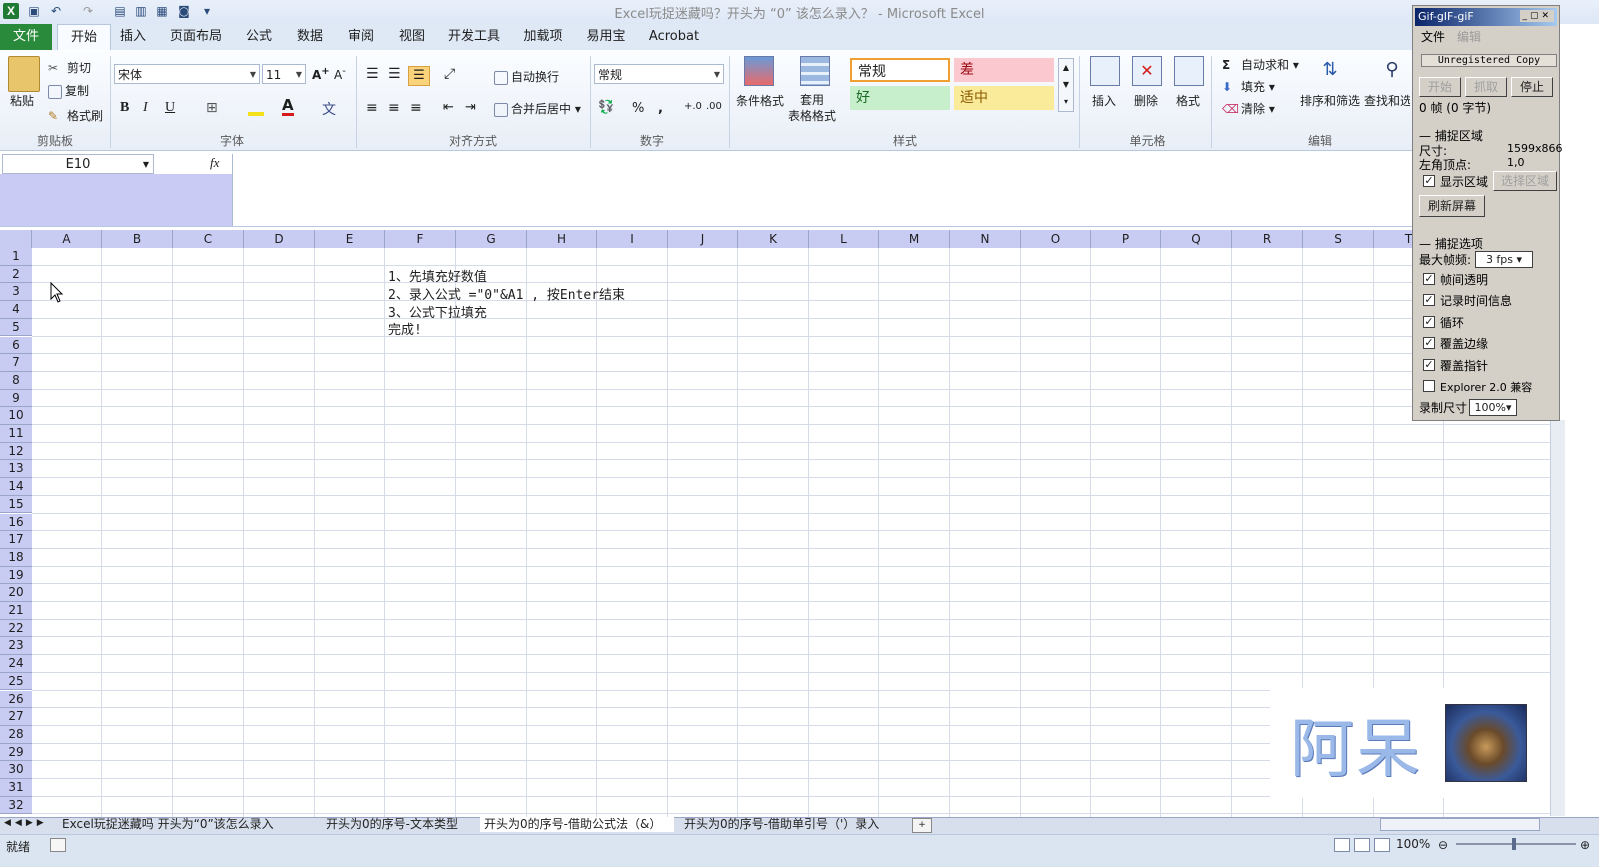 Image resolution: width=1599 pixels, height=867 pixels. I want to click on row-header-14: 14, so click(16, 487).